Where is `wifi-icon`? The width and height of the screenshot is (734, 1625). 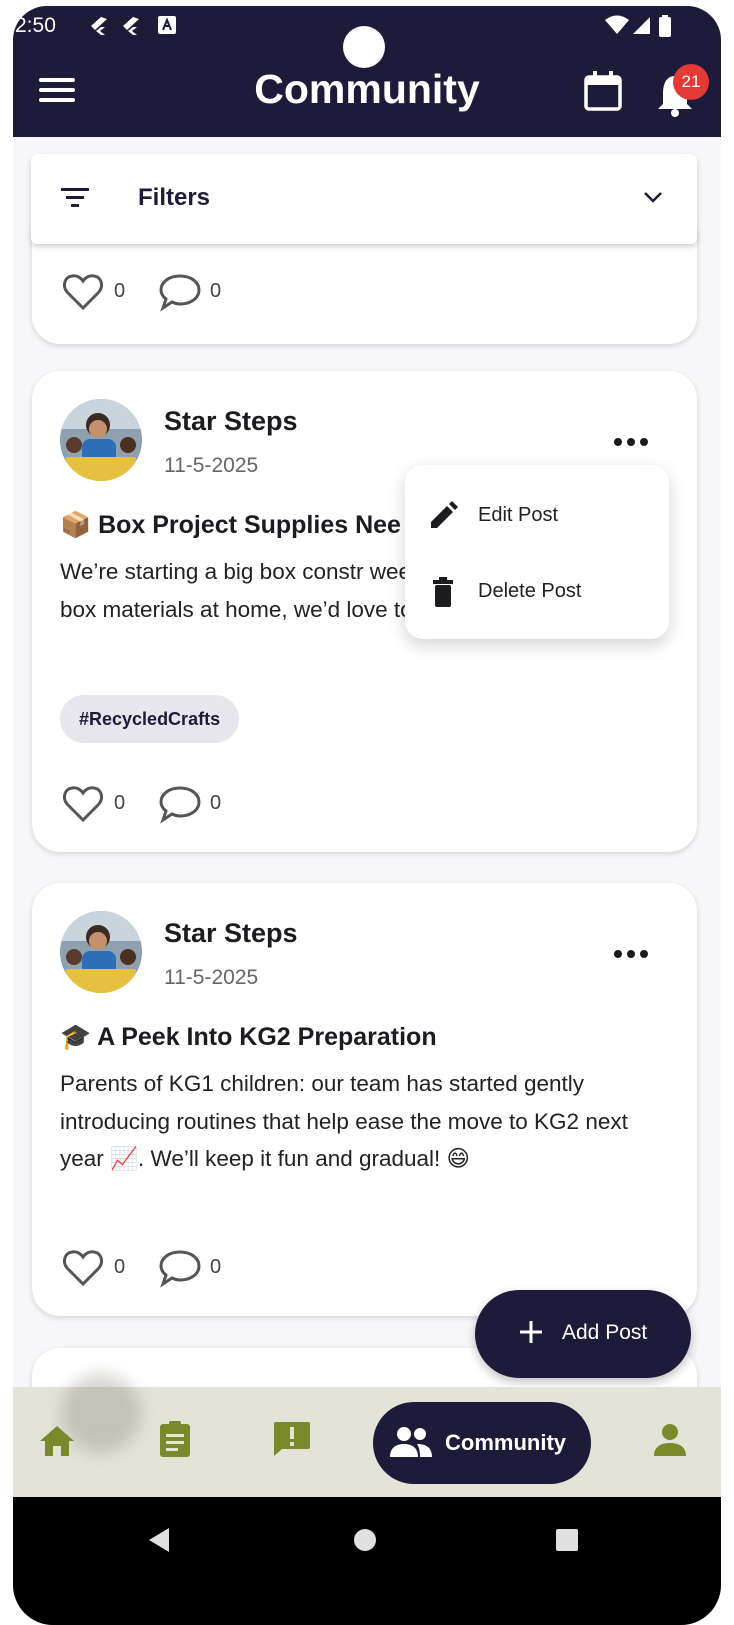
wifi-icon is located at coordinates (617, 24).